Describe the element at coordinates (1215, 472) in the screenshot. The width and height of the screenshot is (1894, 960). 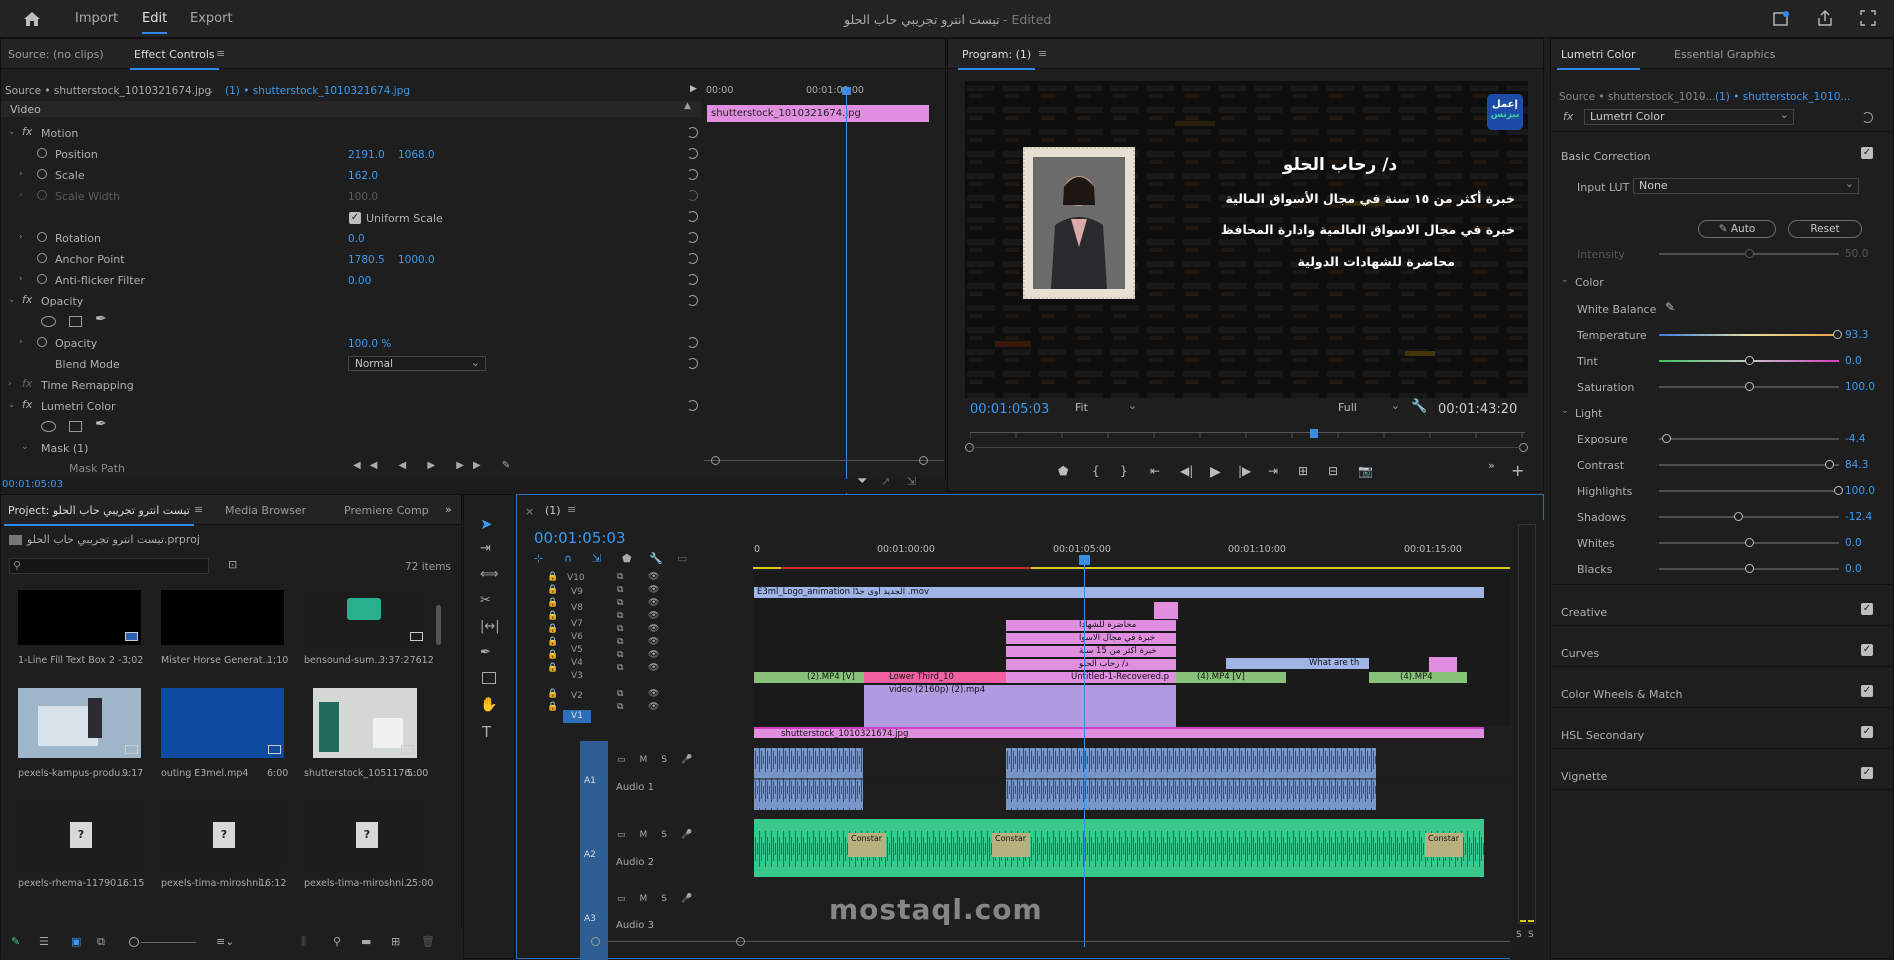
I see `play-icon: ▶` at that location.